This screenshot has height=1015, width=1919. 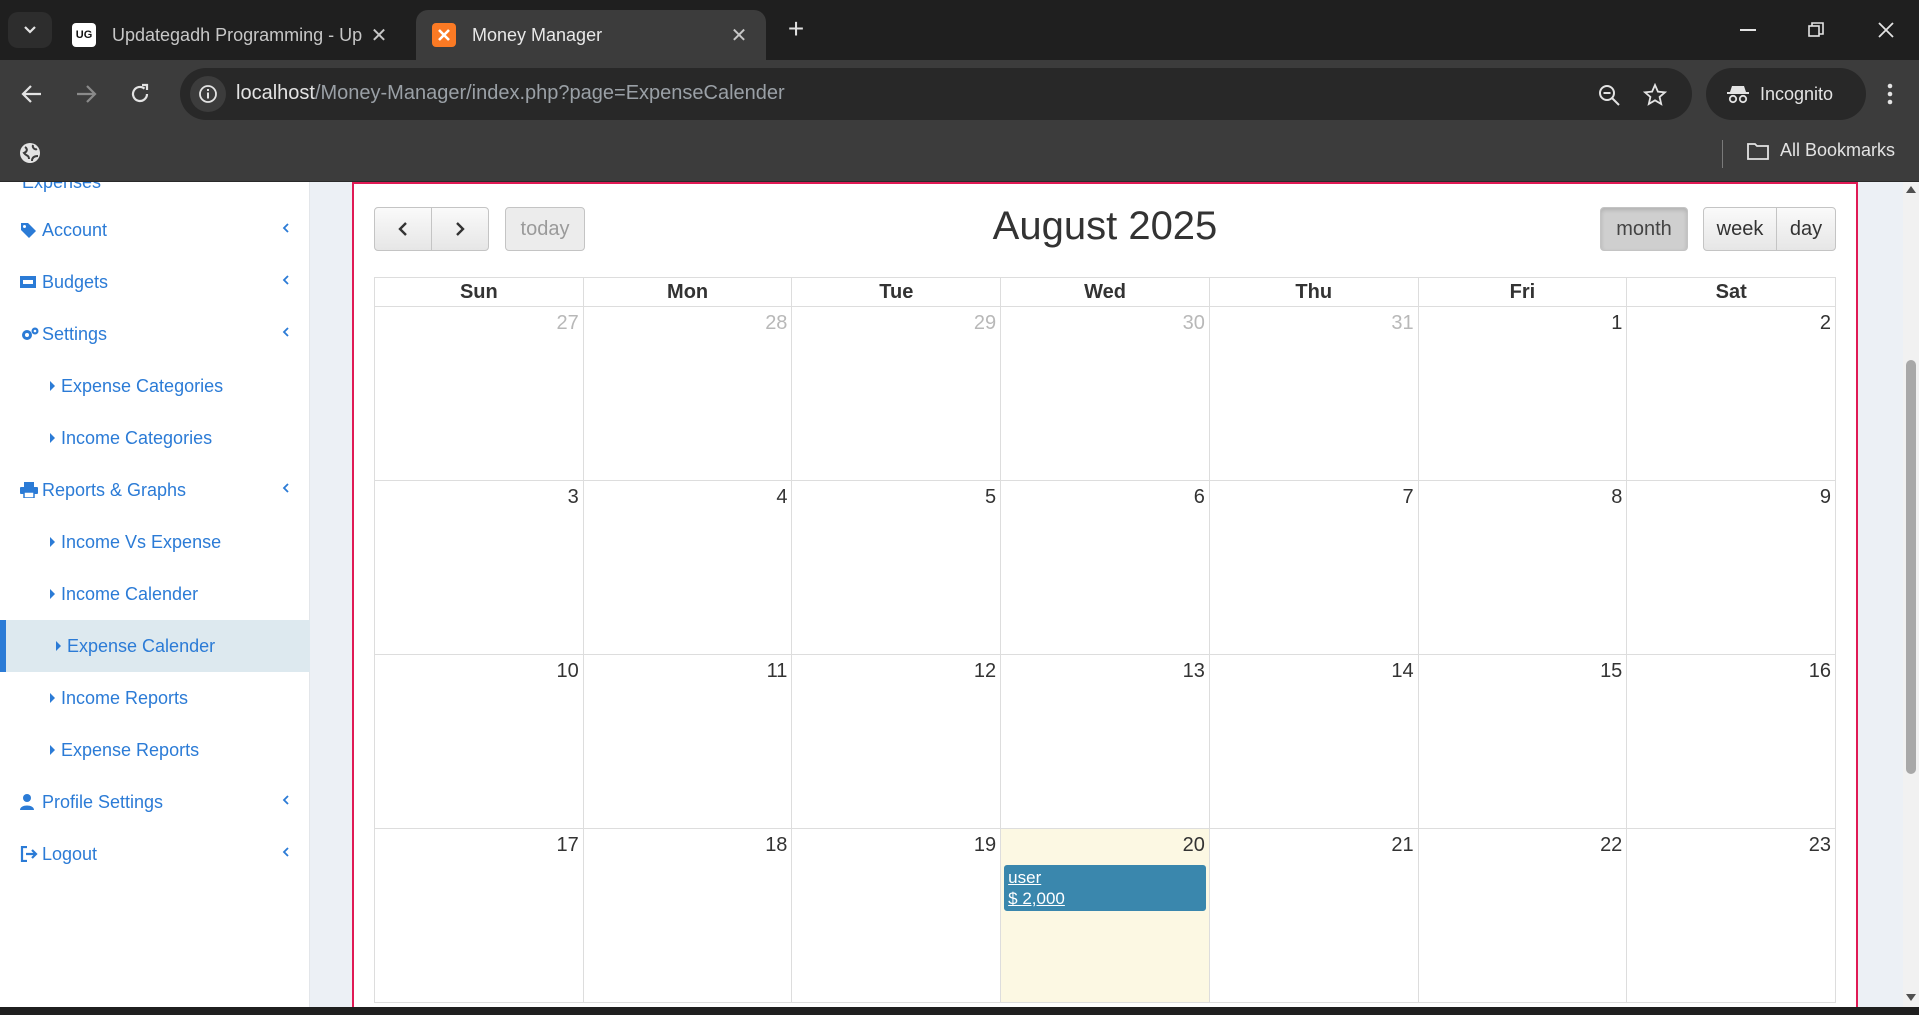 What do you see at coordinates (1314, 915) in the screenshot?
I see `calendar-day-cell: 21` at bounding box center [1314, 915].